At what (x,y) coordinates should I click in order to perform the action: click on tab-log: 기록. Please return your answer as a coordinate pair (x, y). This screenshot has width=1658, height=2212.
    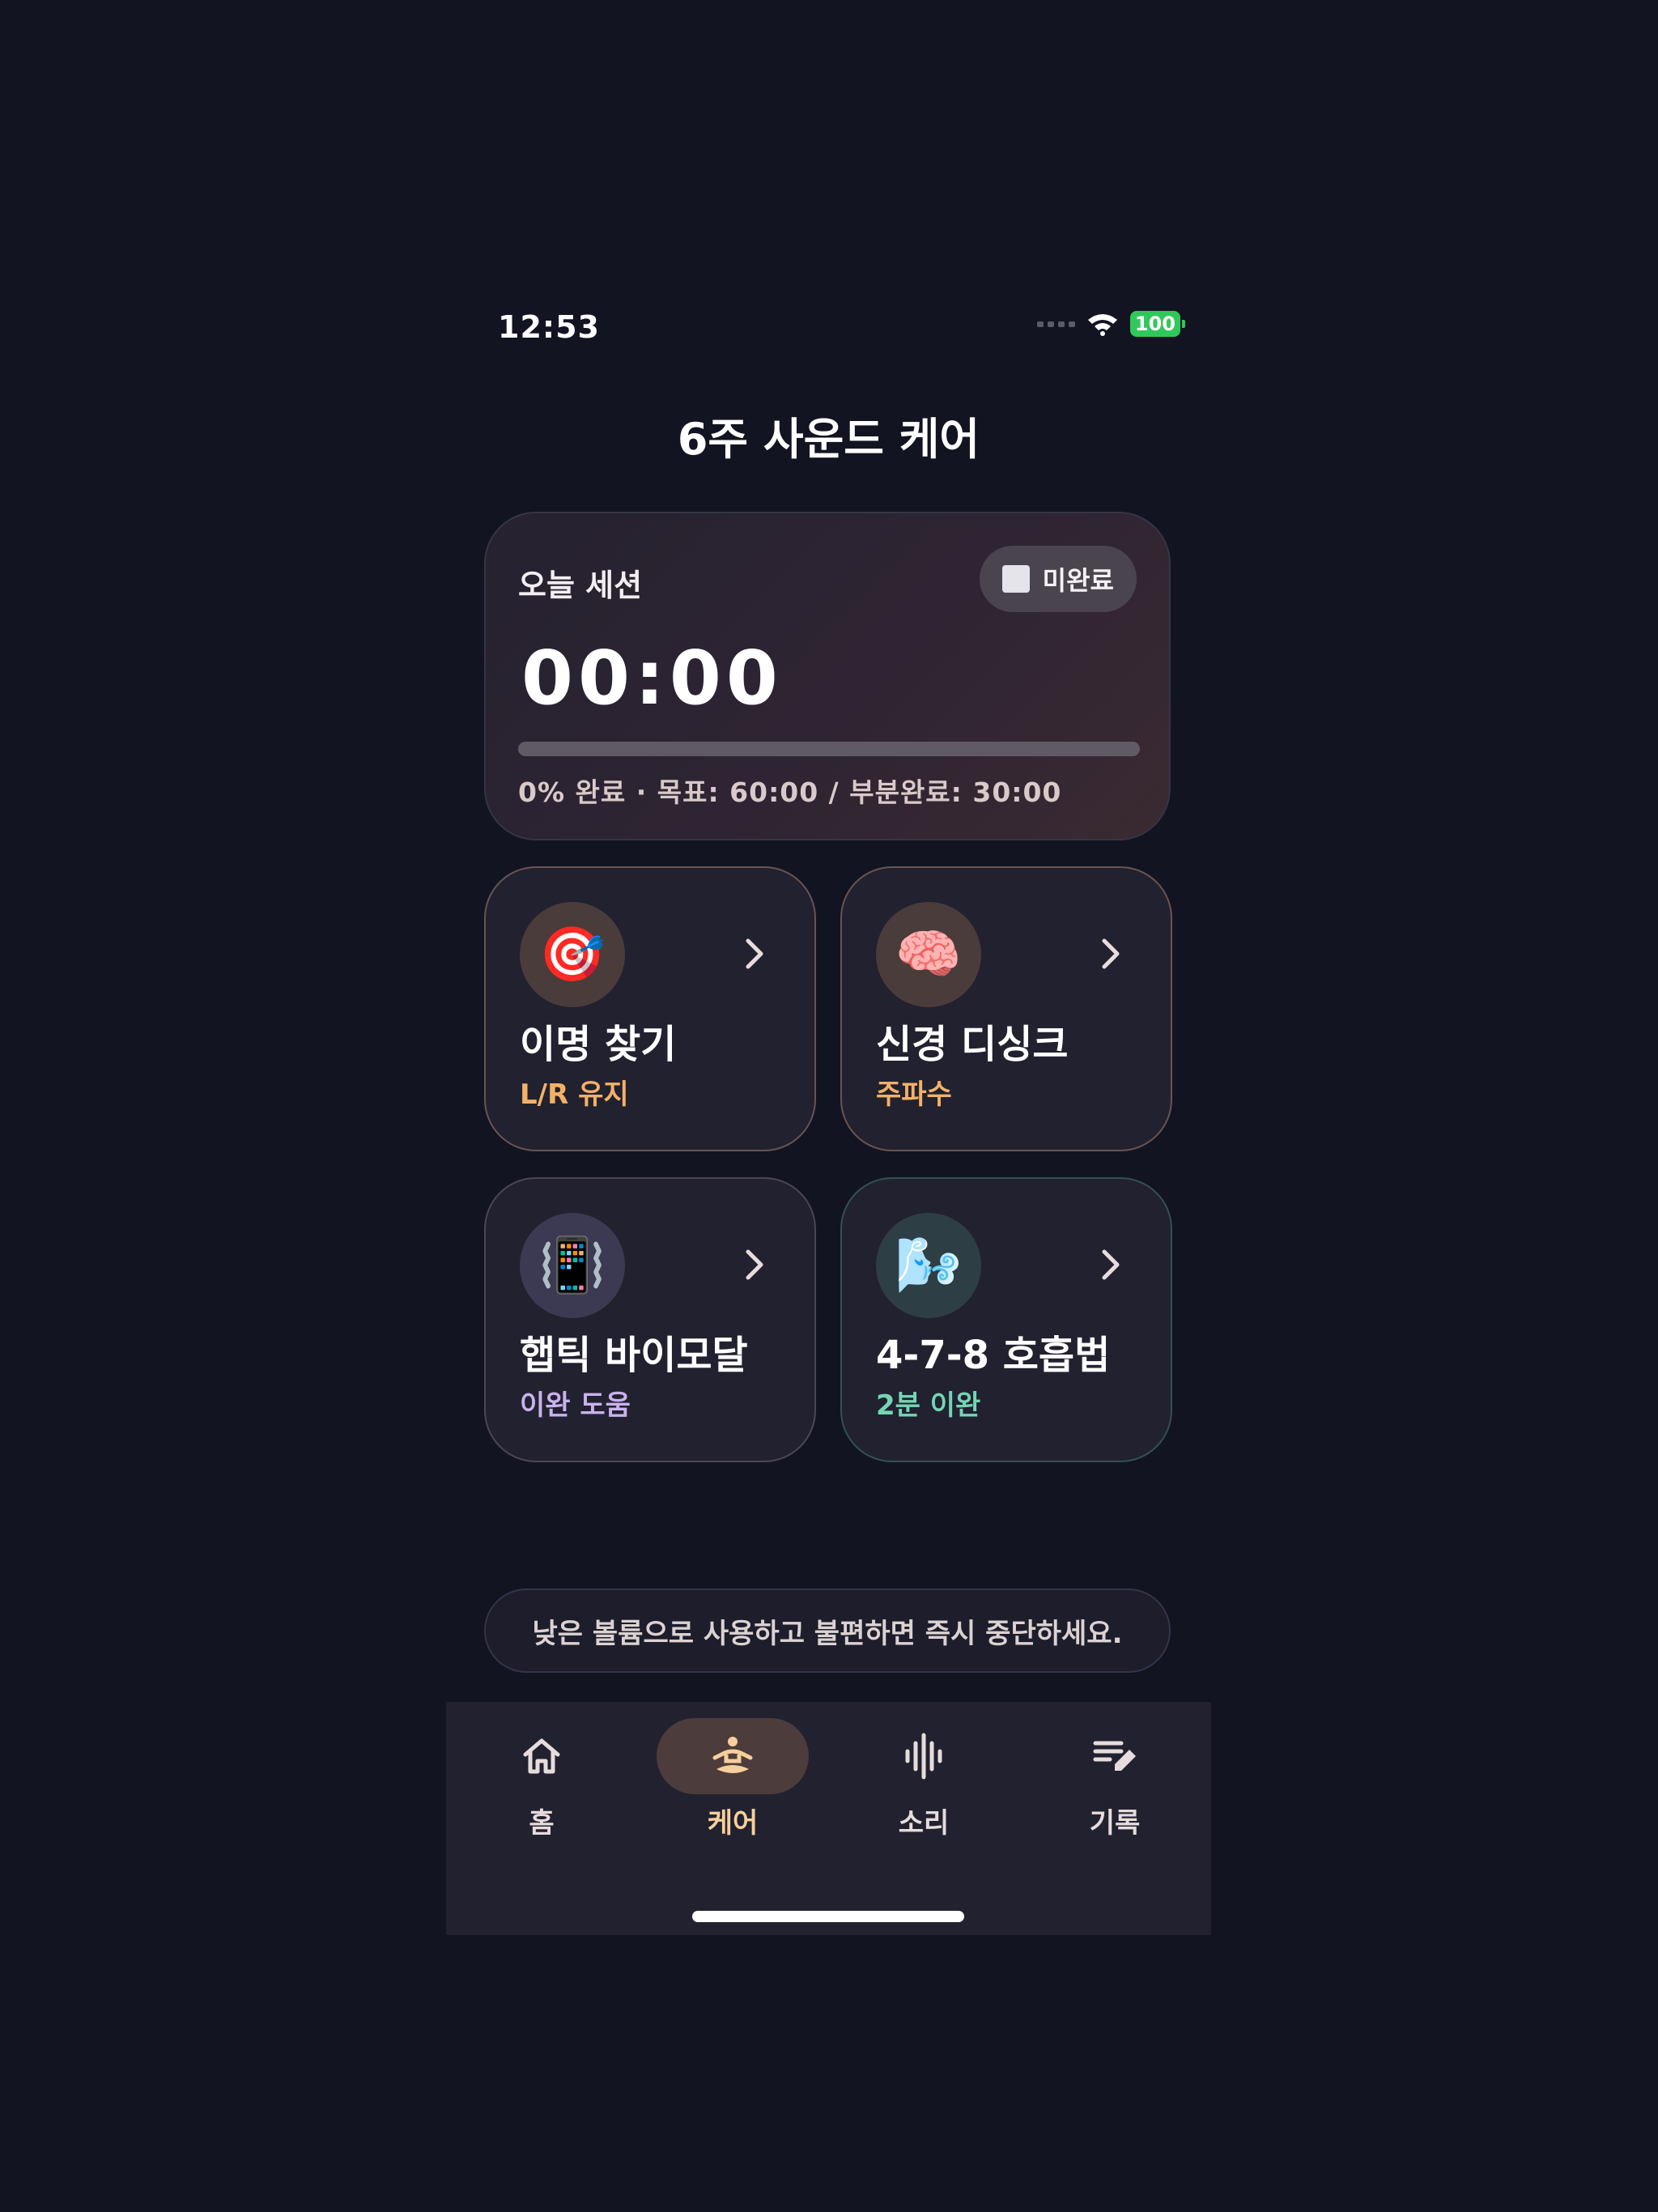
    Looking at the image, I should click on (1115, 1779).